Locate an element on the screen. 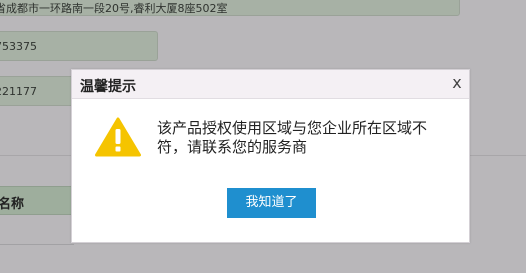  dialog-message: 该产品授权使用区域与您企业所在区域不符，请联系您的服务商 is located at coordinates (292, 137).